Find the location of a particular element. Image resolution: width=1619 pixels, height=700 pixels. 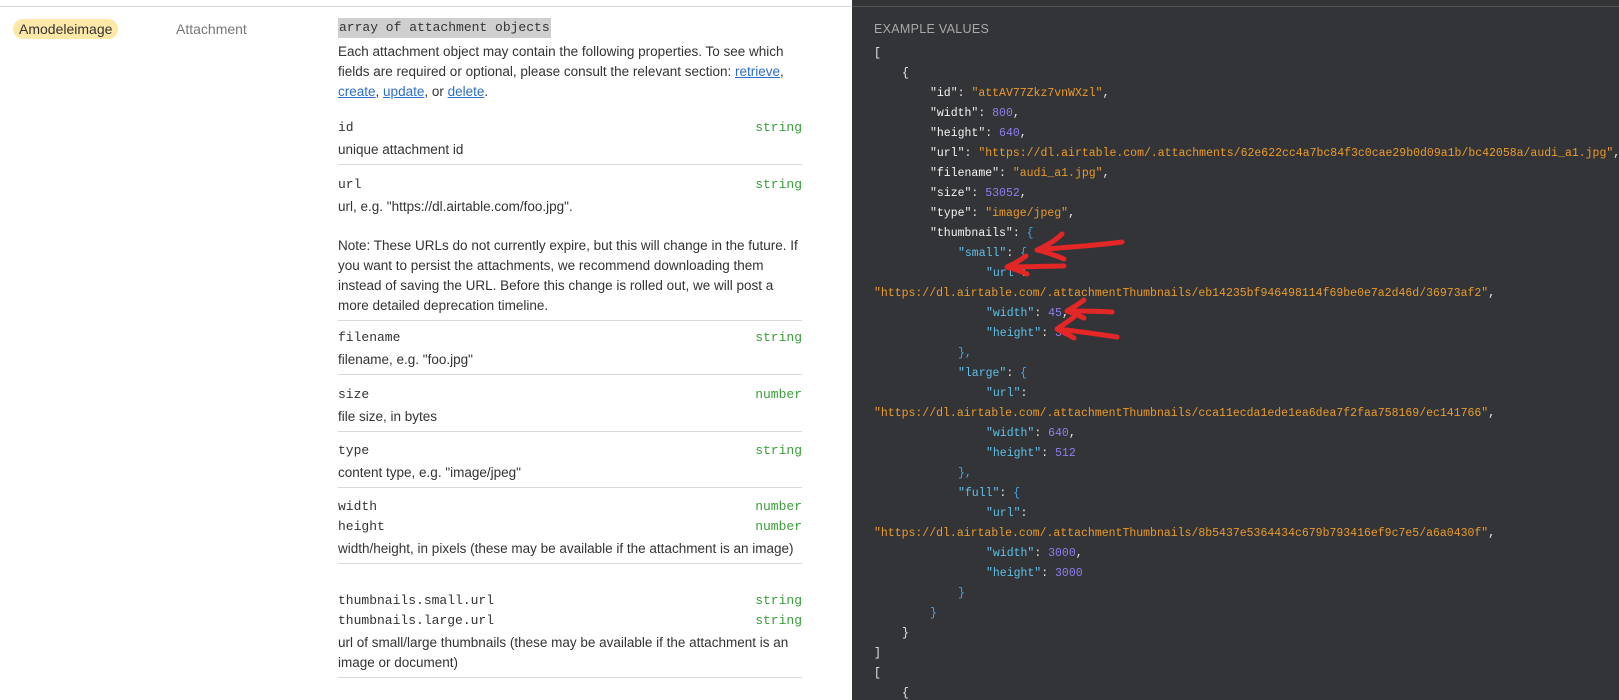

property-row: size number is located at coordinates (570, 395).